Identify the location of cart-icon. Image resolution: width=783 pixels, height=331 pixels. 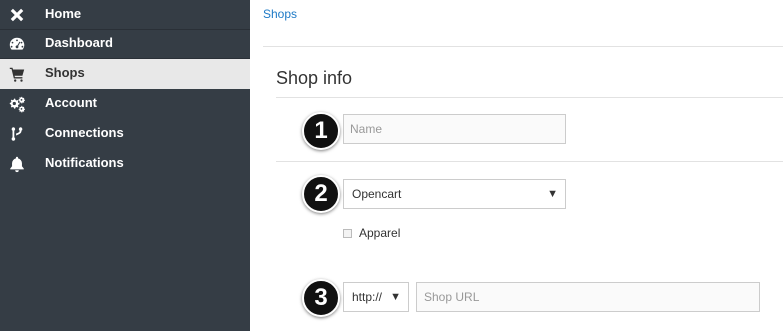
(17, 74).